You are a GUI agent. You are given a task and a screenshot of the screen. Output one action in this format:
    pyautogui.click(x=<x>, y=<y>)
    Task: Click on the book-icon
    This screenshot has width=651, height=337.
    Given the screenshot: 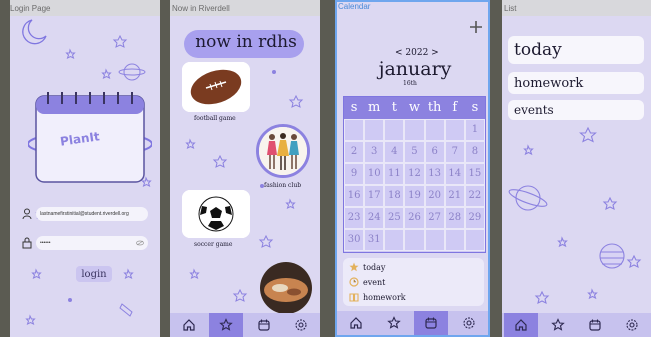 What is the action you would take?
    pyautogui.click(x=354, y=297)
    